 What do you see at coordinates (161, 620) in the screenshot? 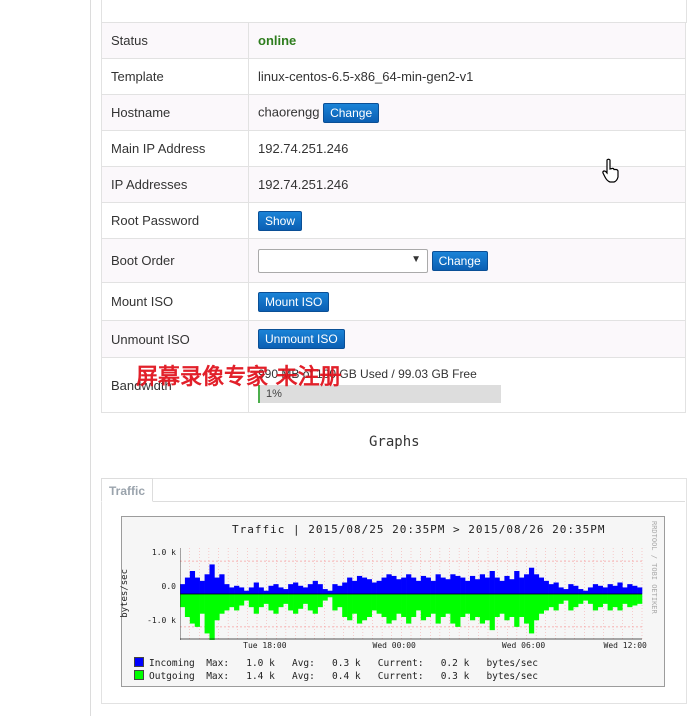
I see `y-tick-label: -1.0 k` at bounding box center [161, 620].